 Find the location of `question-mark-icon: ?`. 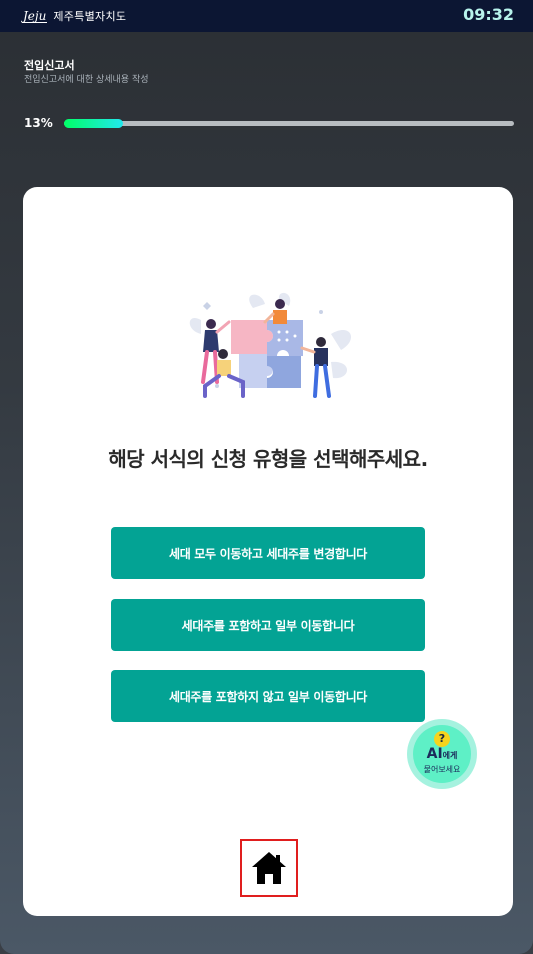

question-mark-icon: ? is located at coordinates (442, 739).